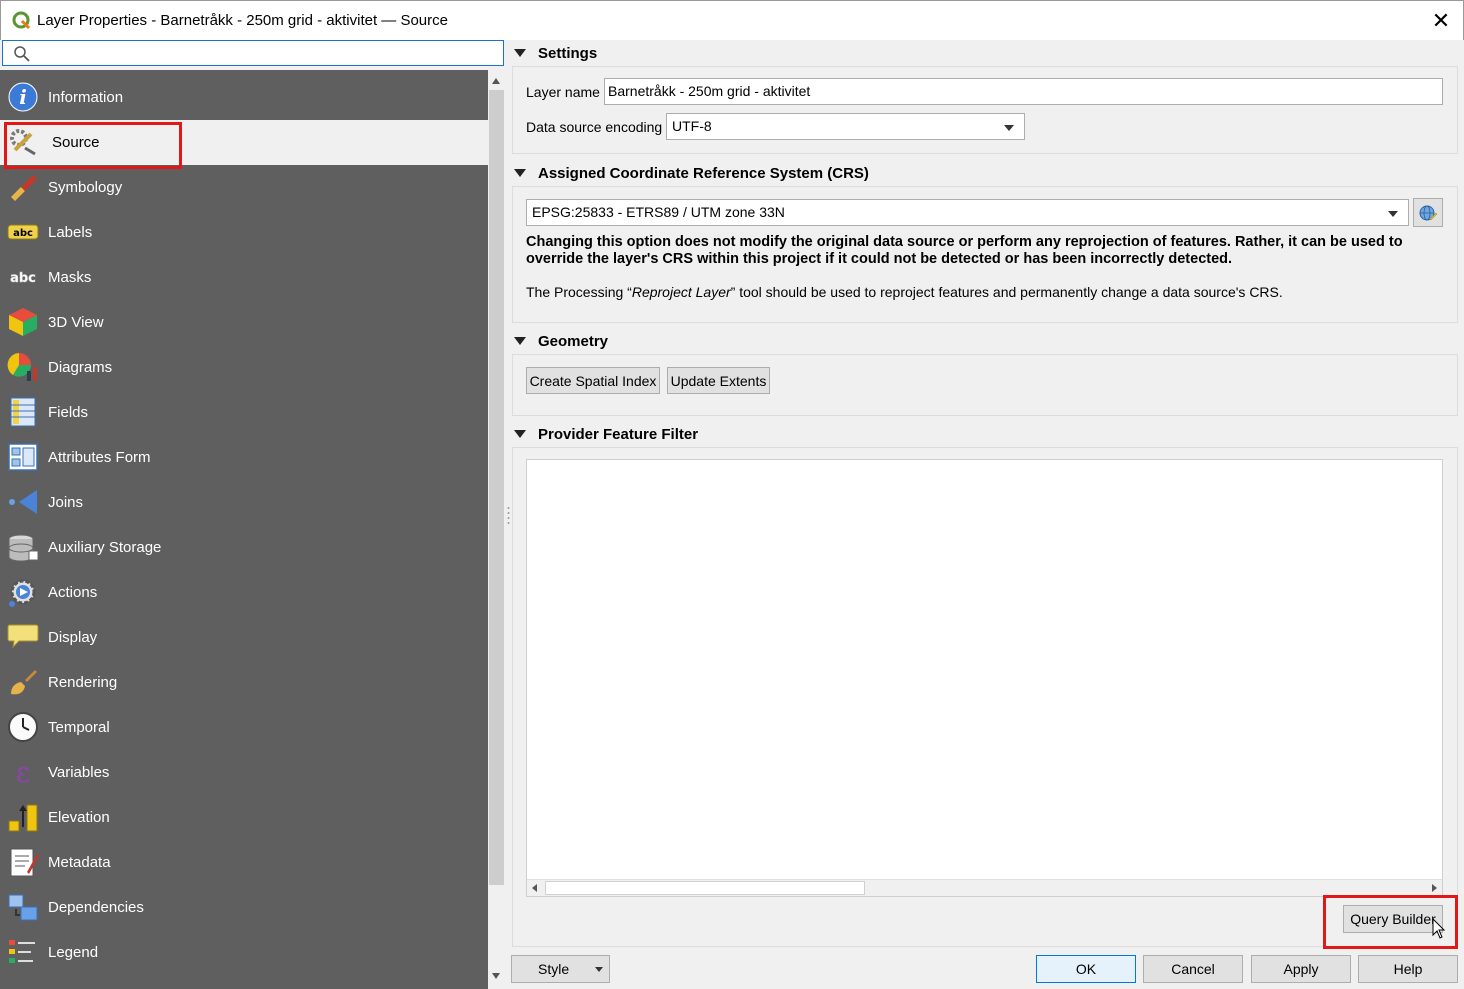  I want to click on sidebar-item-legend: Legend, so click(244, 952).